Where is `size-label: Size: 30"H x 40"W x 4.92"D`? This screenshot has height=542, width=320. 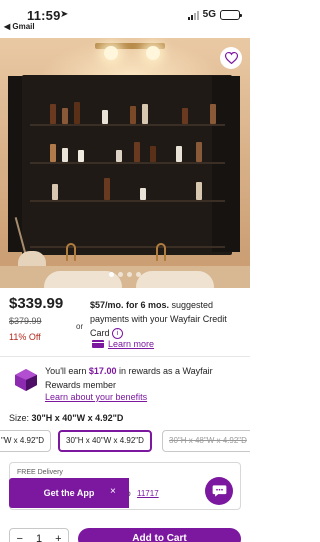
size-label: Size: 30"H x 40"W x 4.92"D is located at coordinates (66, 418).